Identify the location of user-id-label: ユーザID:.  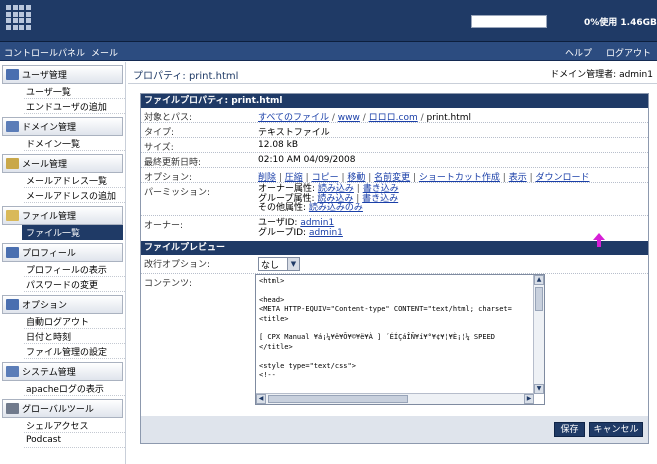
(278, 223).